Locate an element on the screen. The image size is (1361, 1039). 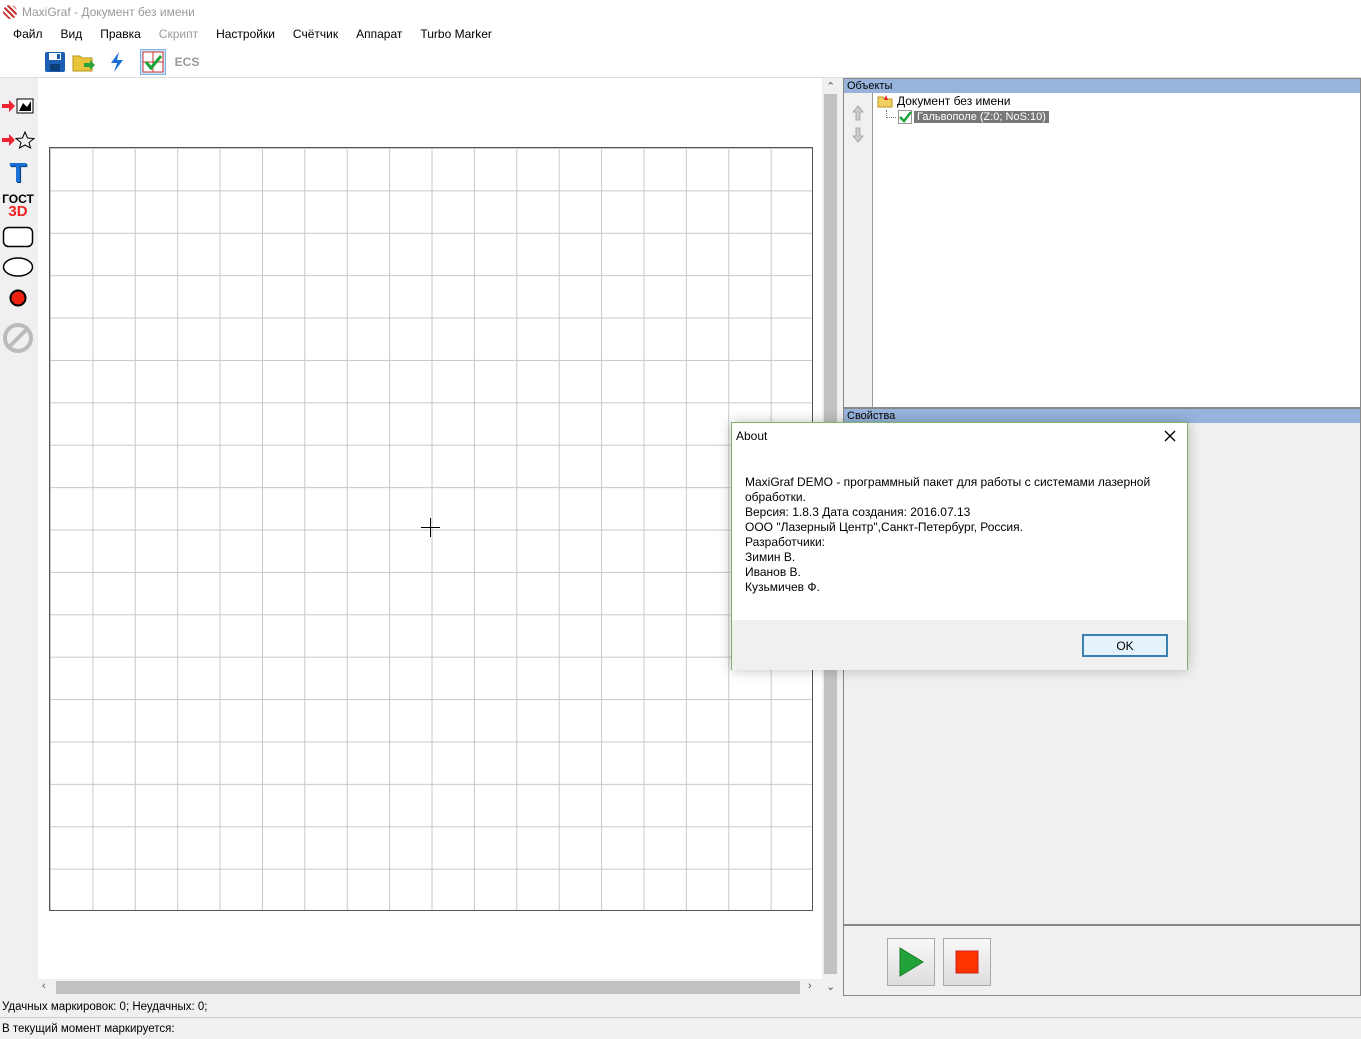
dialog-line-dev-2: Иванов В. is located at coordinates (773, 572).